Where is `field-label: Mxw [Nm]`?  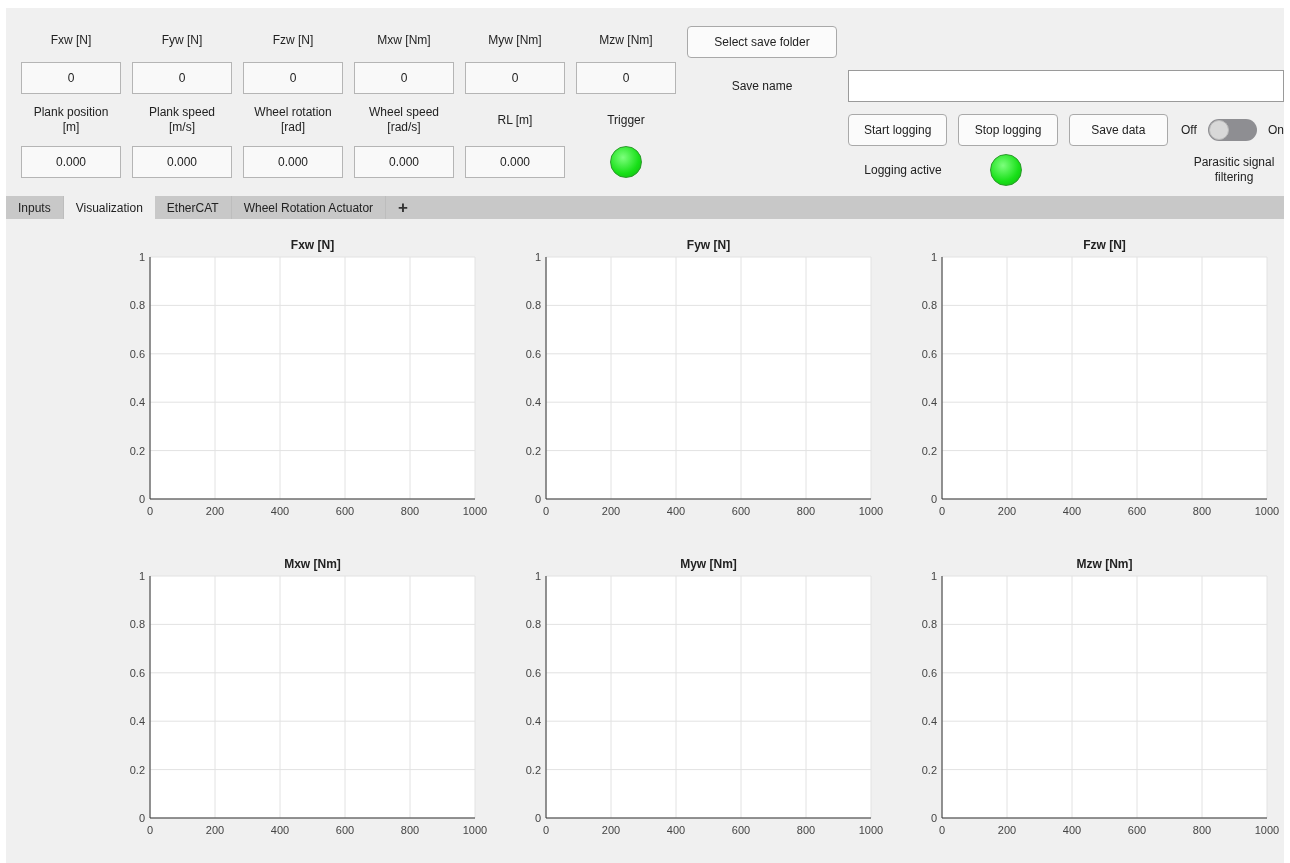
field-label: Mxw [Nm] is located at coordinates (404, 40).